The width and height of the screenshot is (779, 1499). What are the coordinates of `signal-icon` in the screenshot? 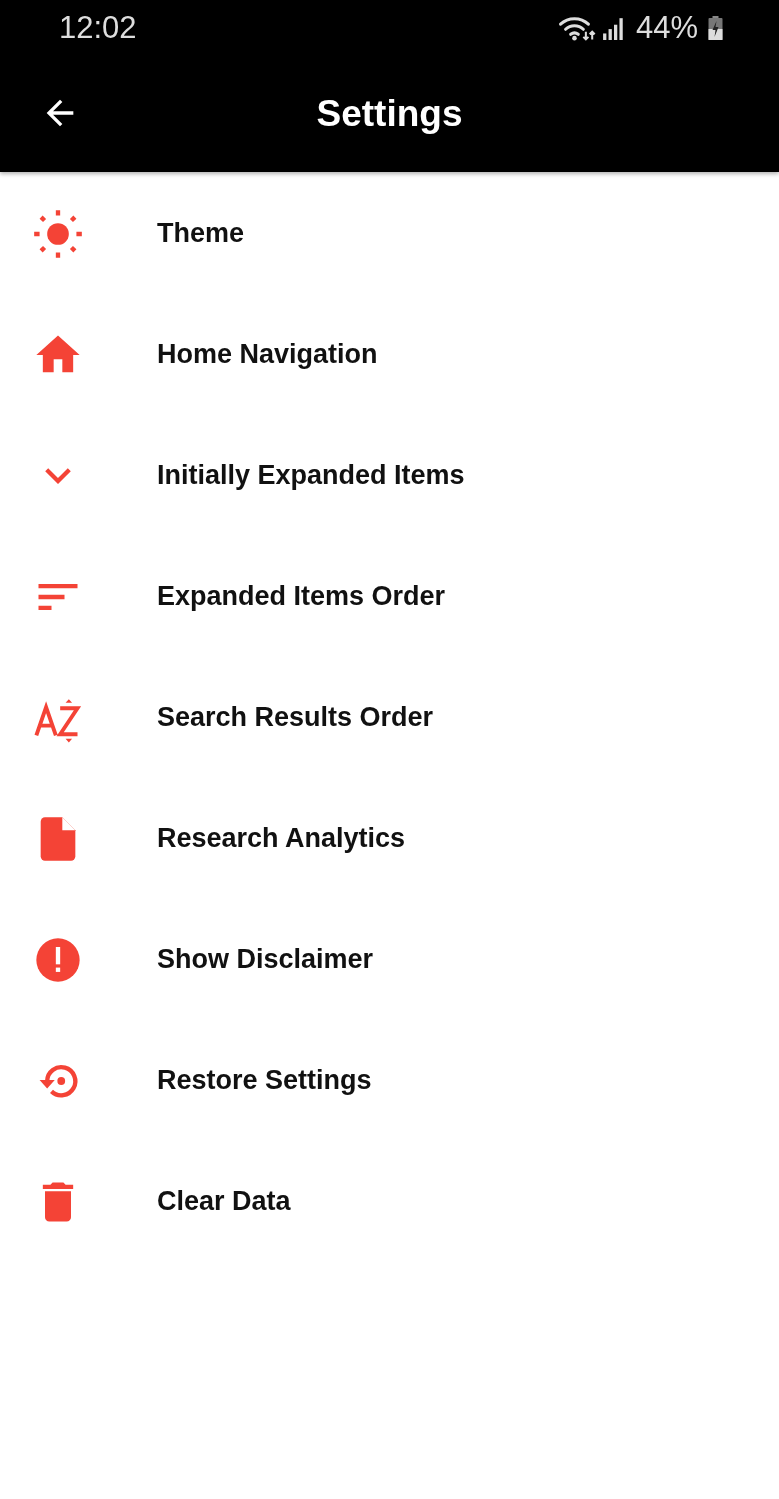 It's located at (613, 27).